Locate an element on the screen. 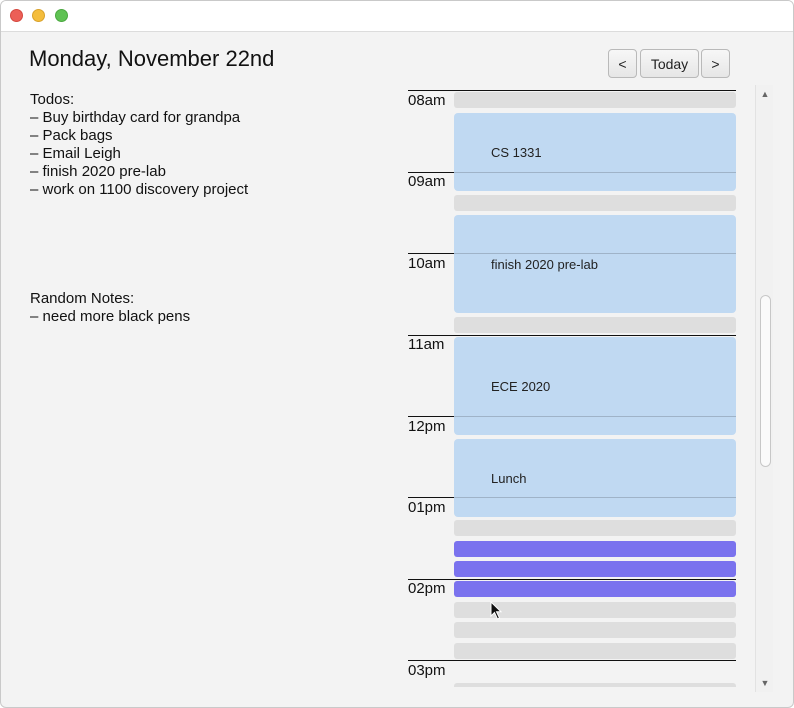 The image size is (794, 708). scroll-down-icon: ▼ is located at coordinates (765, 683).